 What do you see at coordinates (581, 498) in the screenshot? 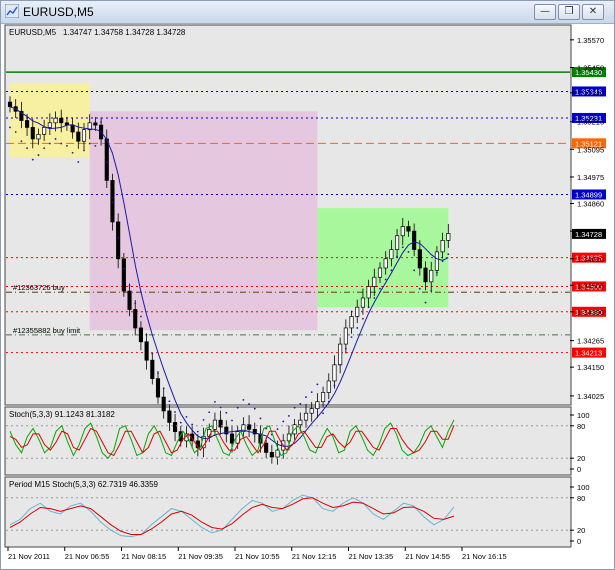
I see `m15-stoch-tick-label: 80` at bounding box center [581, 498].